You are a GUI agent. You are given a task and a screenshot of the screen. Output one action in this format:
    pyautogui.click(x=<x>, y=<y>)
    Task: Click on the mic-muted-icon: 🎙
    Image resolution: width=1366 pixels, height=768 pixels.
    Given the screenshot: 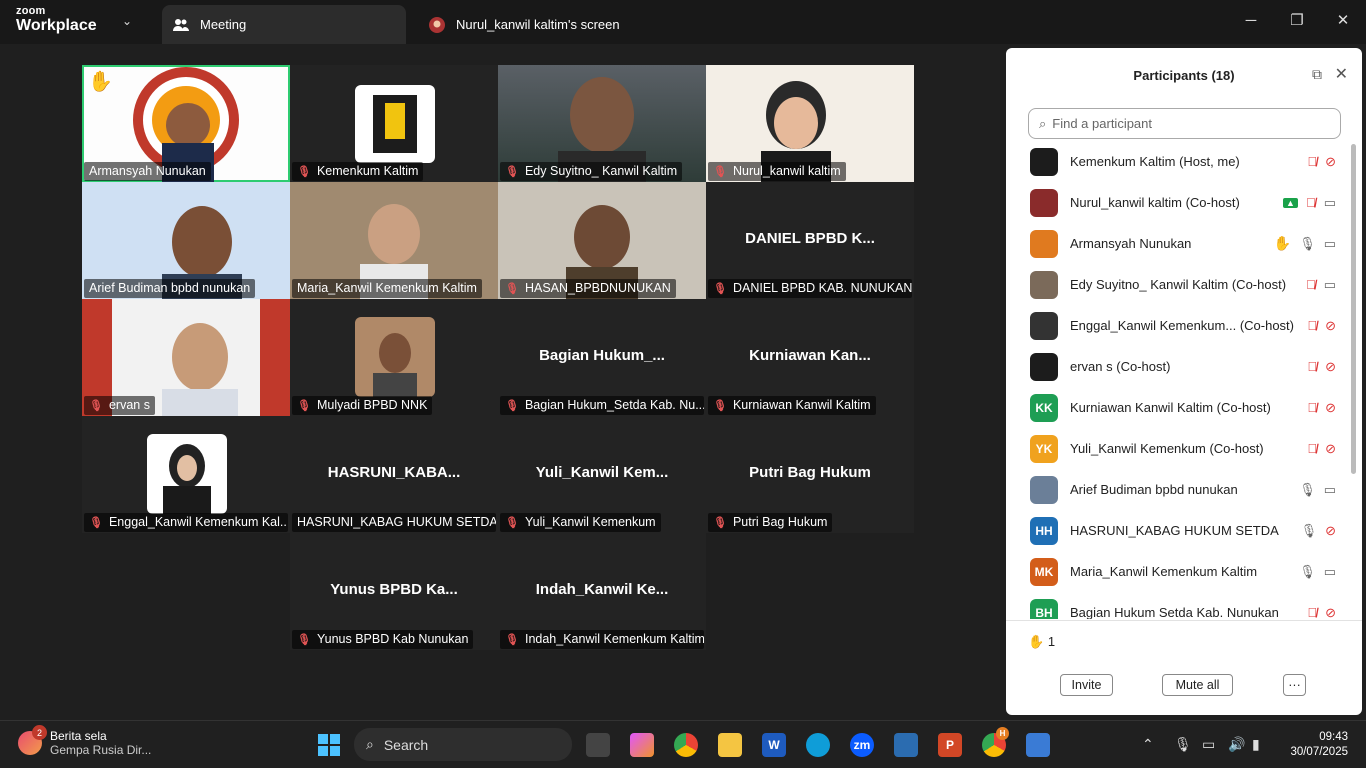 What is the action you would take?
    pyautogui.click(x=304, y=405)
    